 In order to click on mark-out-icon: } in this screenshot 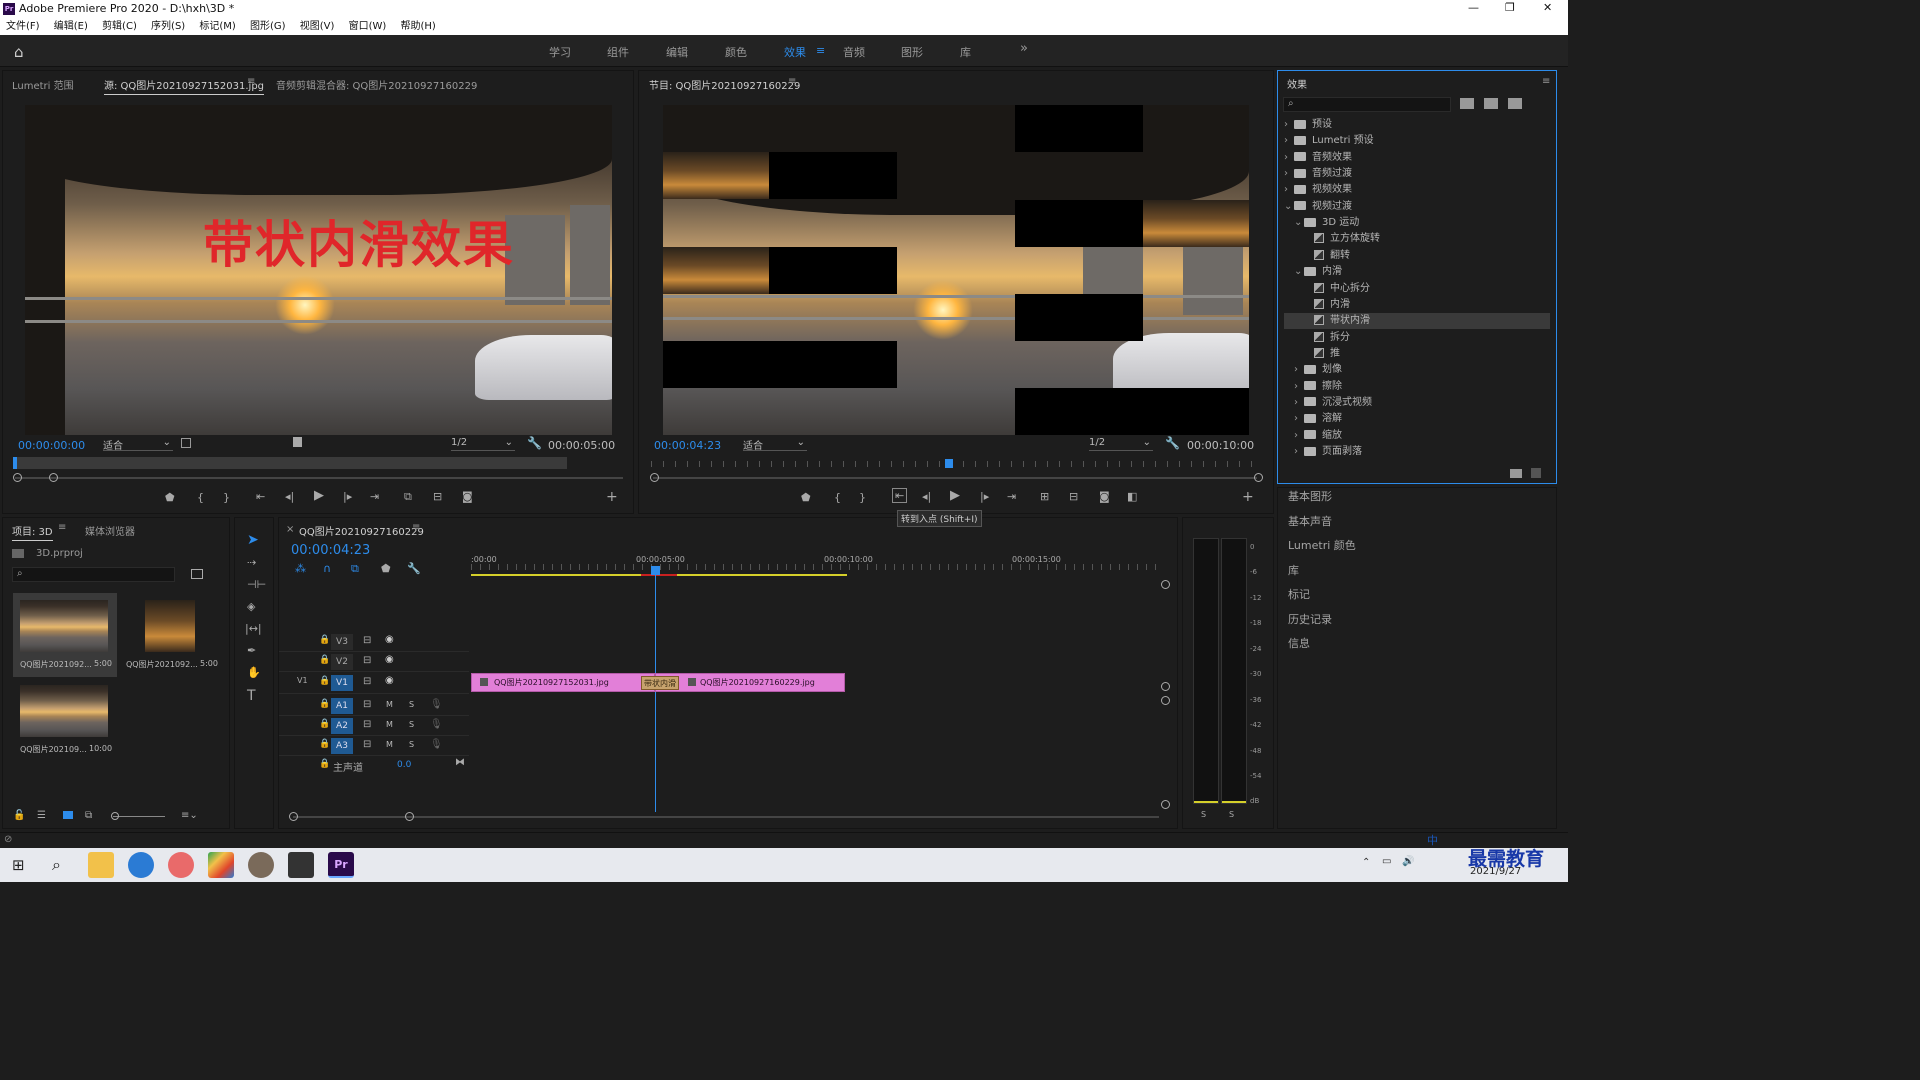, I will do `click(862, 497)`.